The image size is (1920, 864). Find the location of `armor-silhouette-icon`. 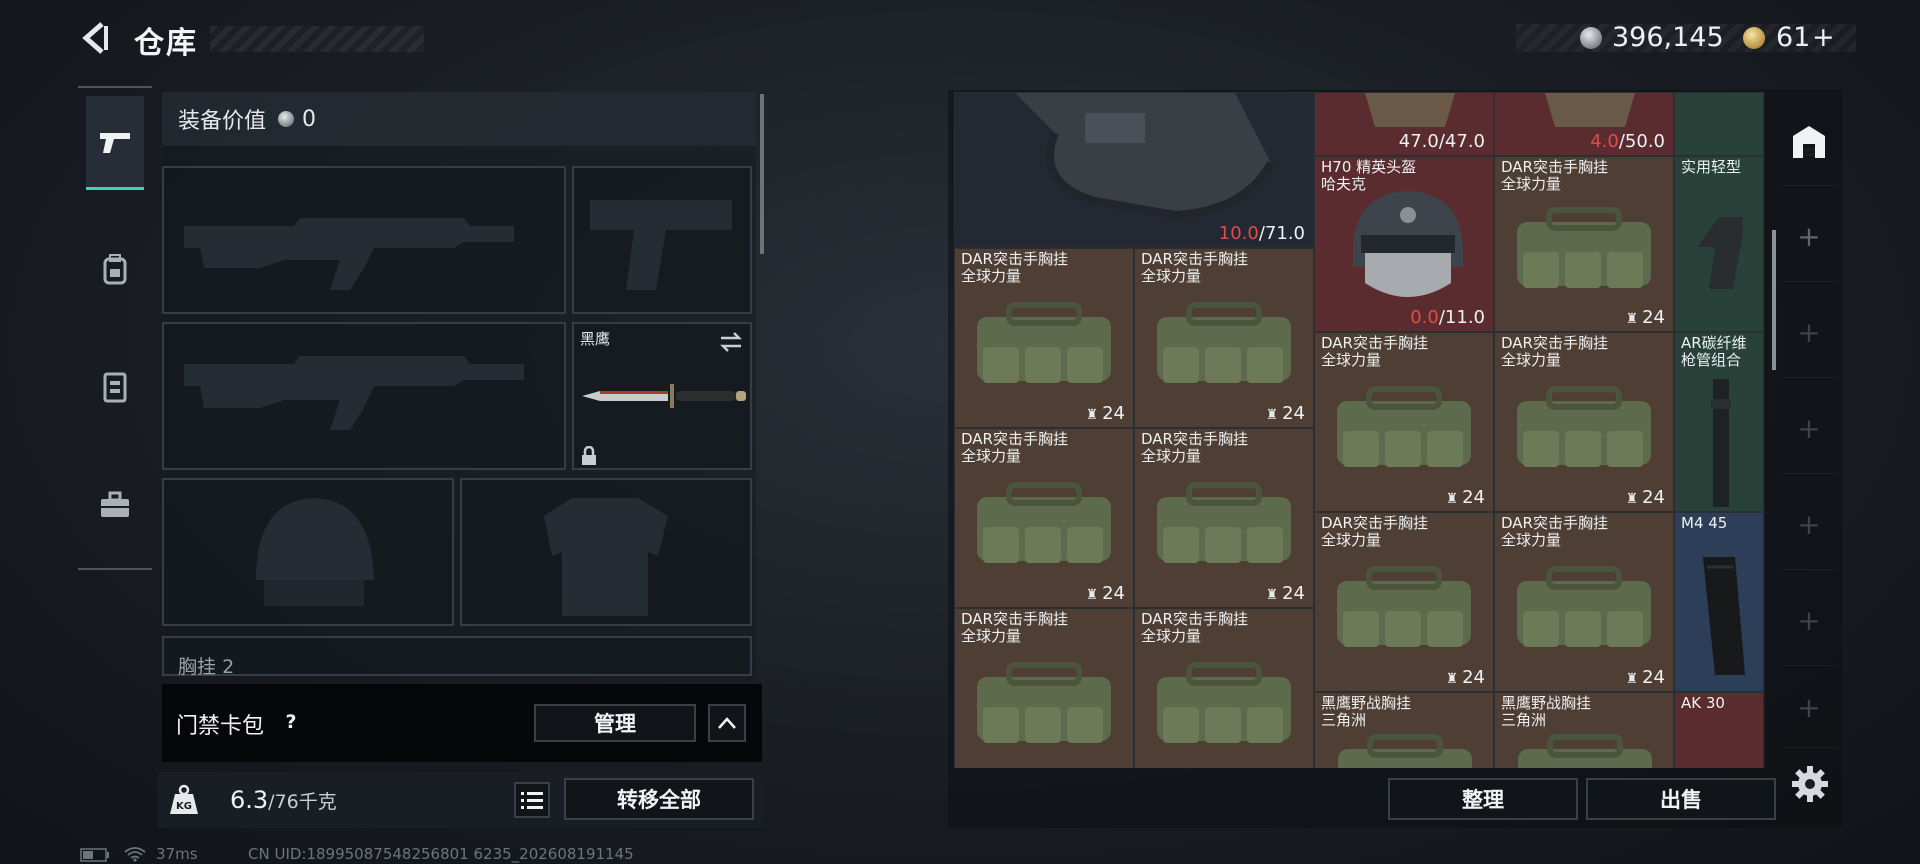

armor-silhouette-icon is located at coordinates (606, 557).